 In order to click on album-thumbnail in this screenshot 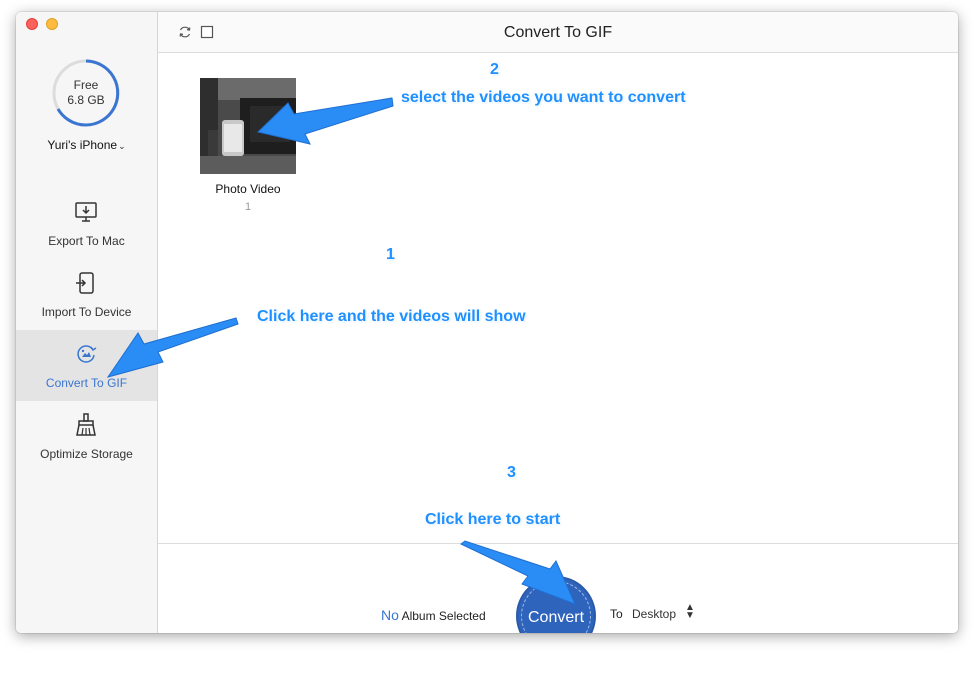, I will do `click(248, 126)`.